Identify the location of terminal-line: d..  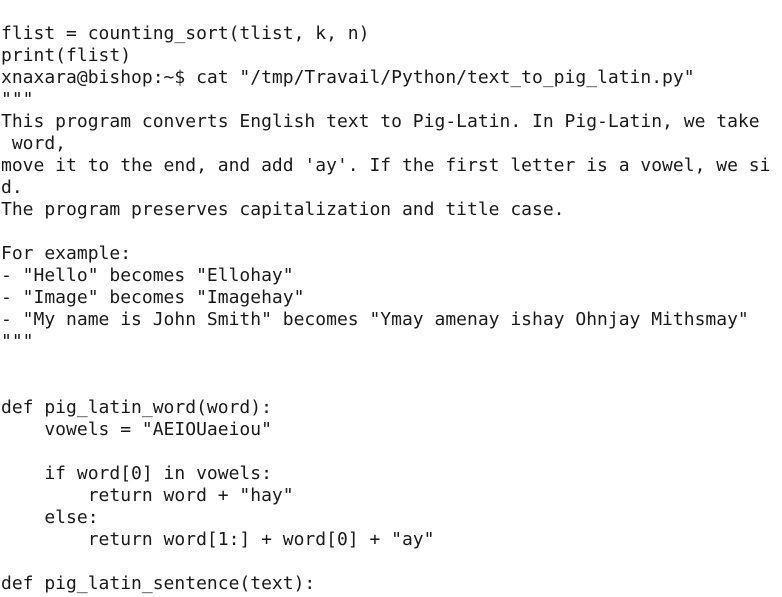
(12, 187).